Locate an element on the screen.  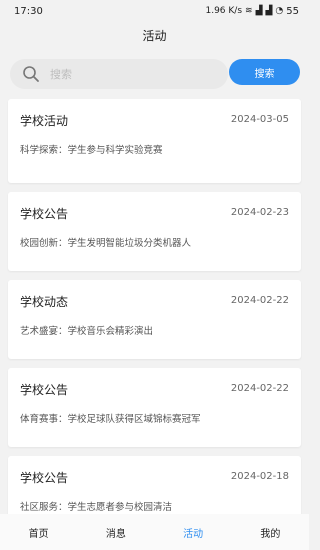
wifi-icon: ≋ is located at coordinates (249, 11).